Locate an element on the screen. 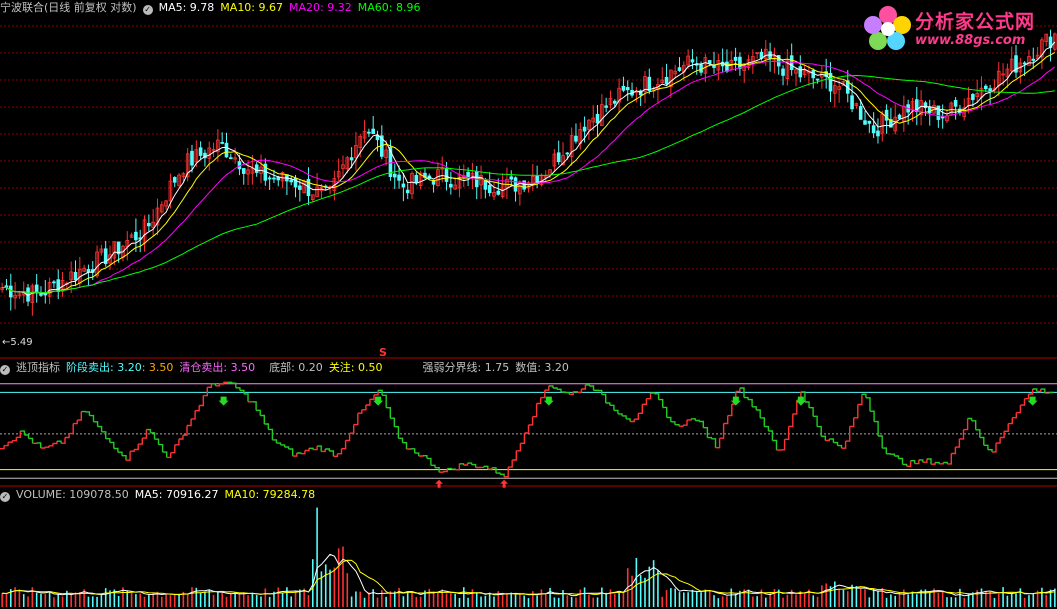 This screenshot has width=1057, height=609. flower-icon is located at coordinates (887, 28).